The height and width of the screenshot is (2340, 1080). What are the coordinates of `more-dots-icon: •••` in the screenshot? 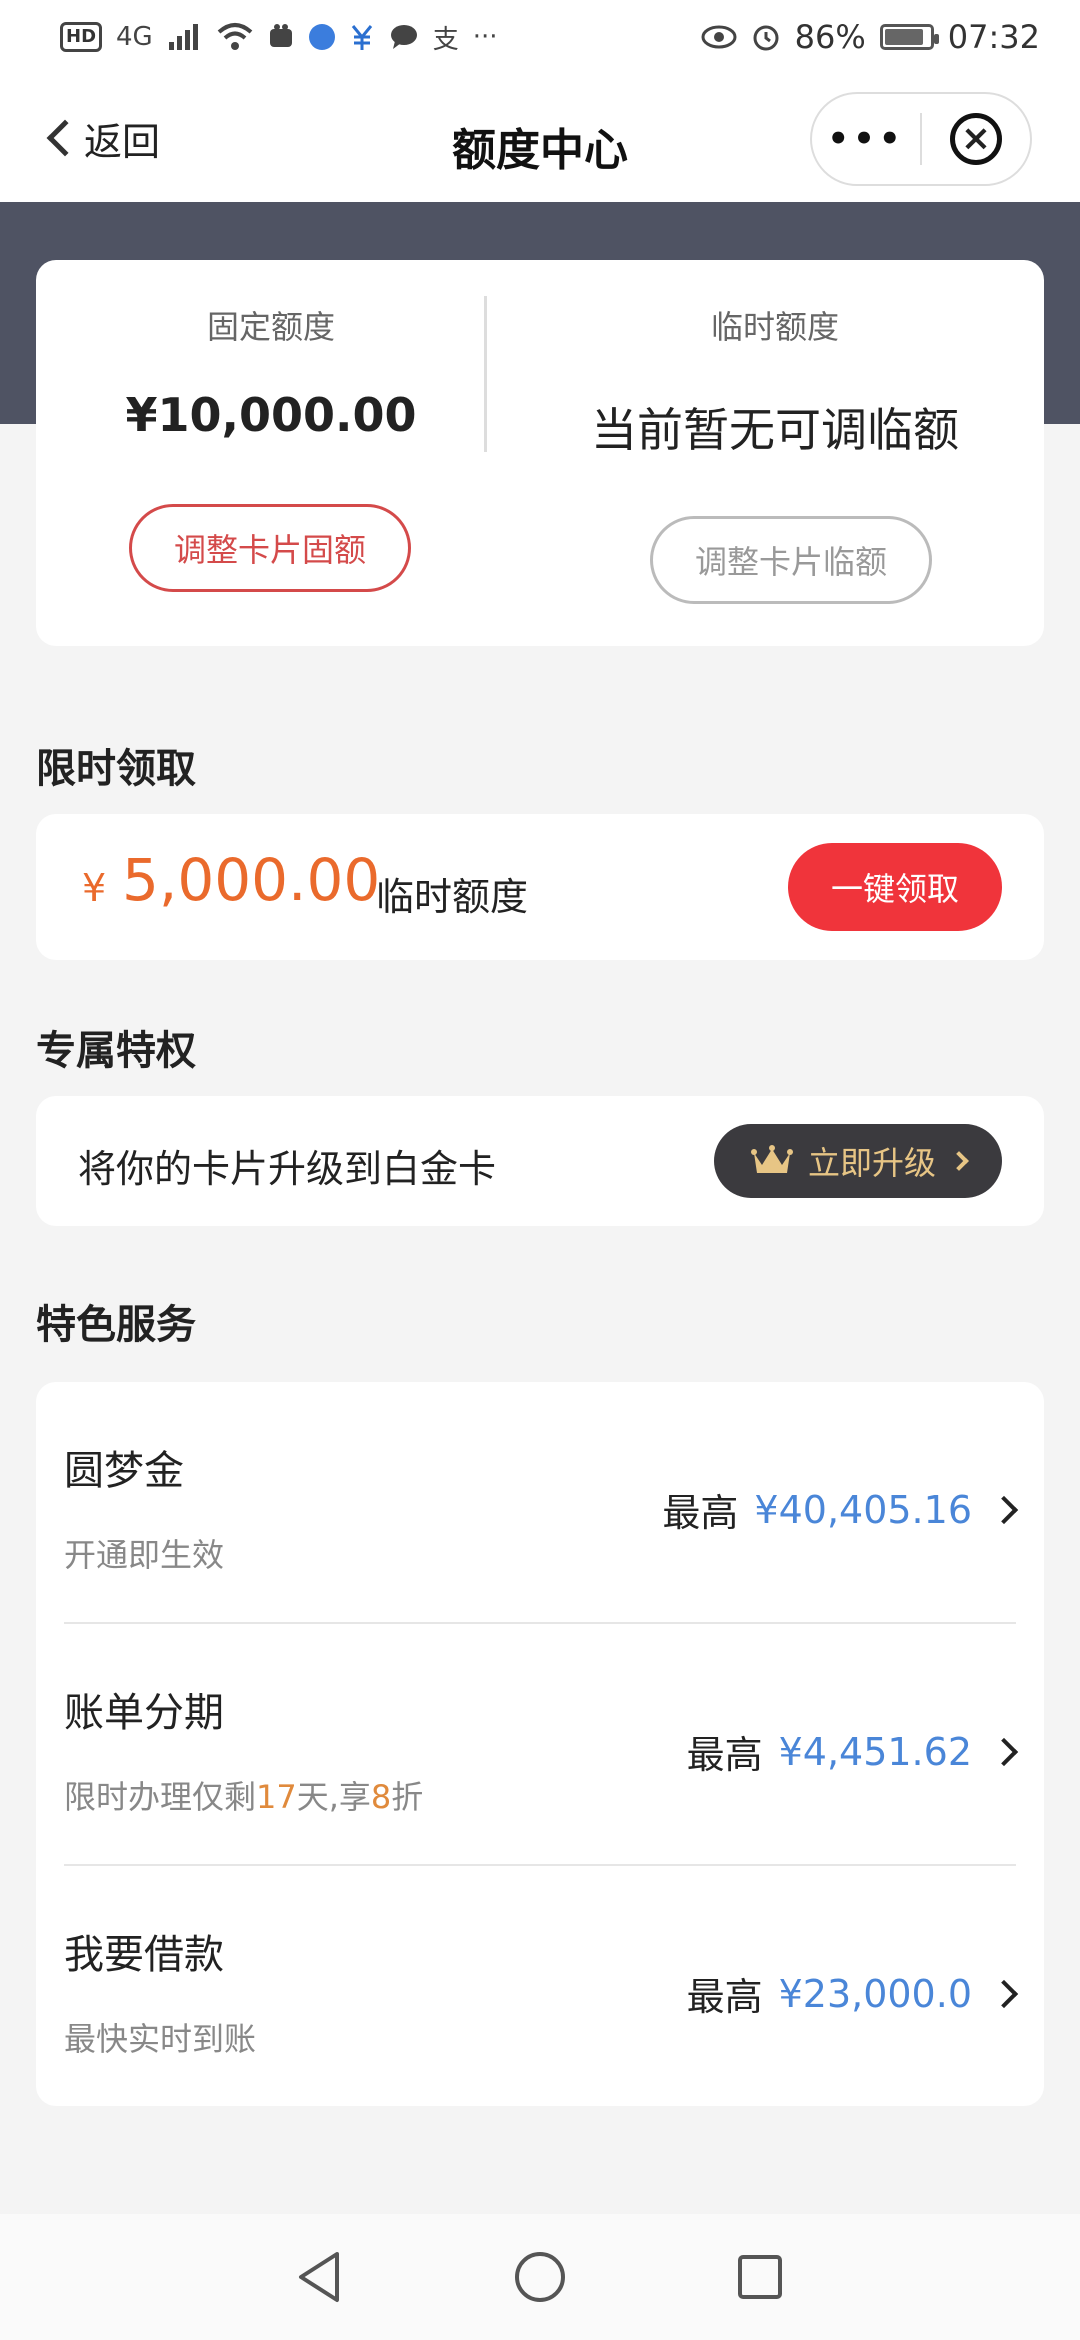 It's located at (866, 139).